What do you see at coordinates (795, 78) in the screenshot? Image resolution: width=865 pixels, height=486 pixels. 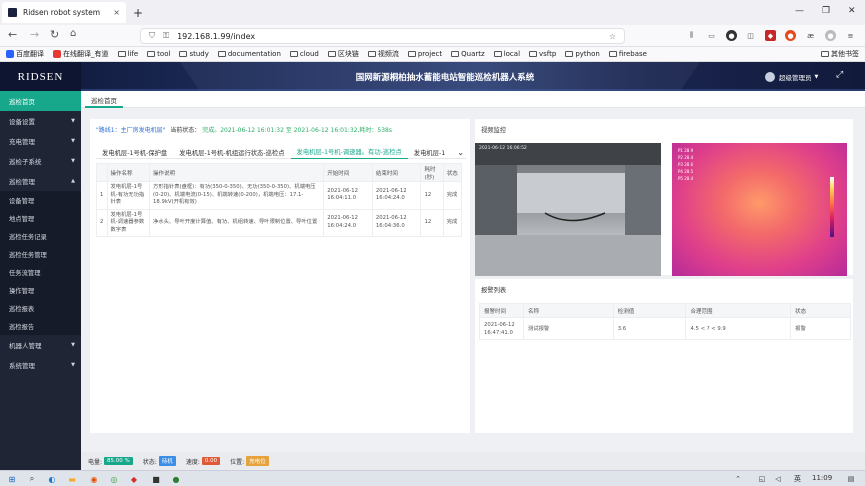 I see `user-name: 超级管理员` at bounding box center [795, 78].